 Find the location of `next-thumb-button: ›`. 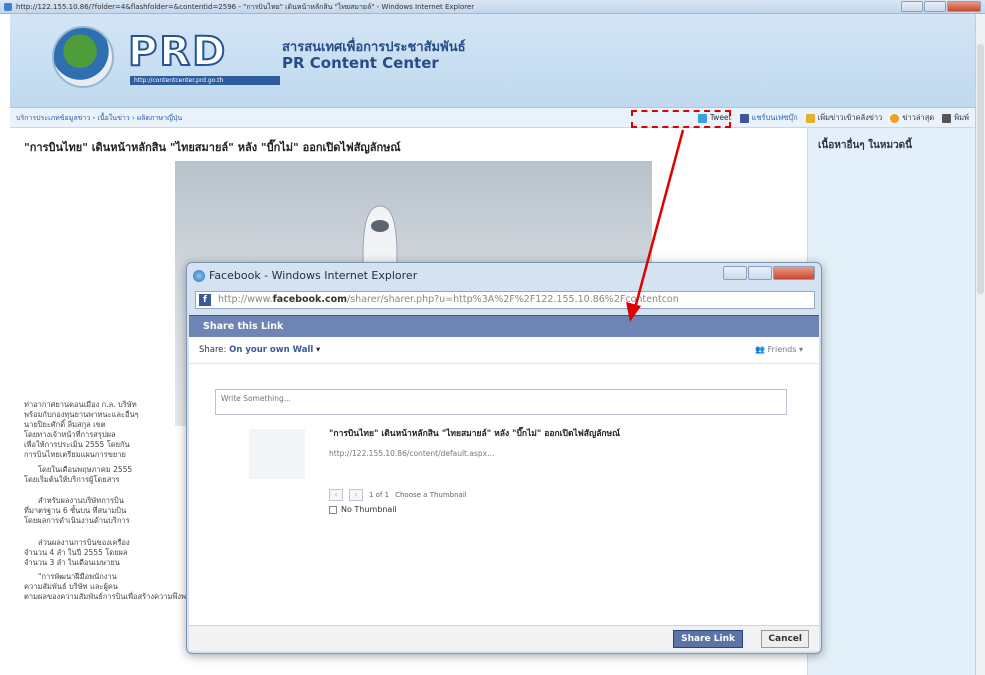

next-thumb-button: › is located at coordinates (356, 495).